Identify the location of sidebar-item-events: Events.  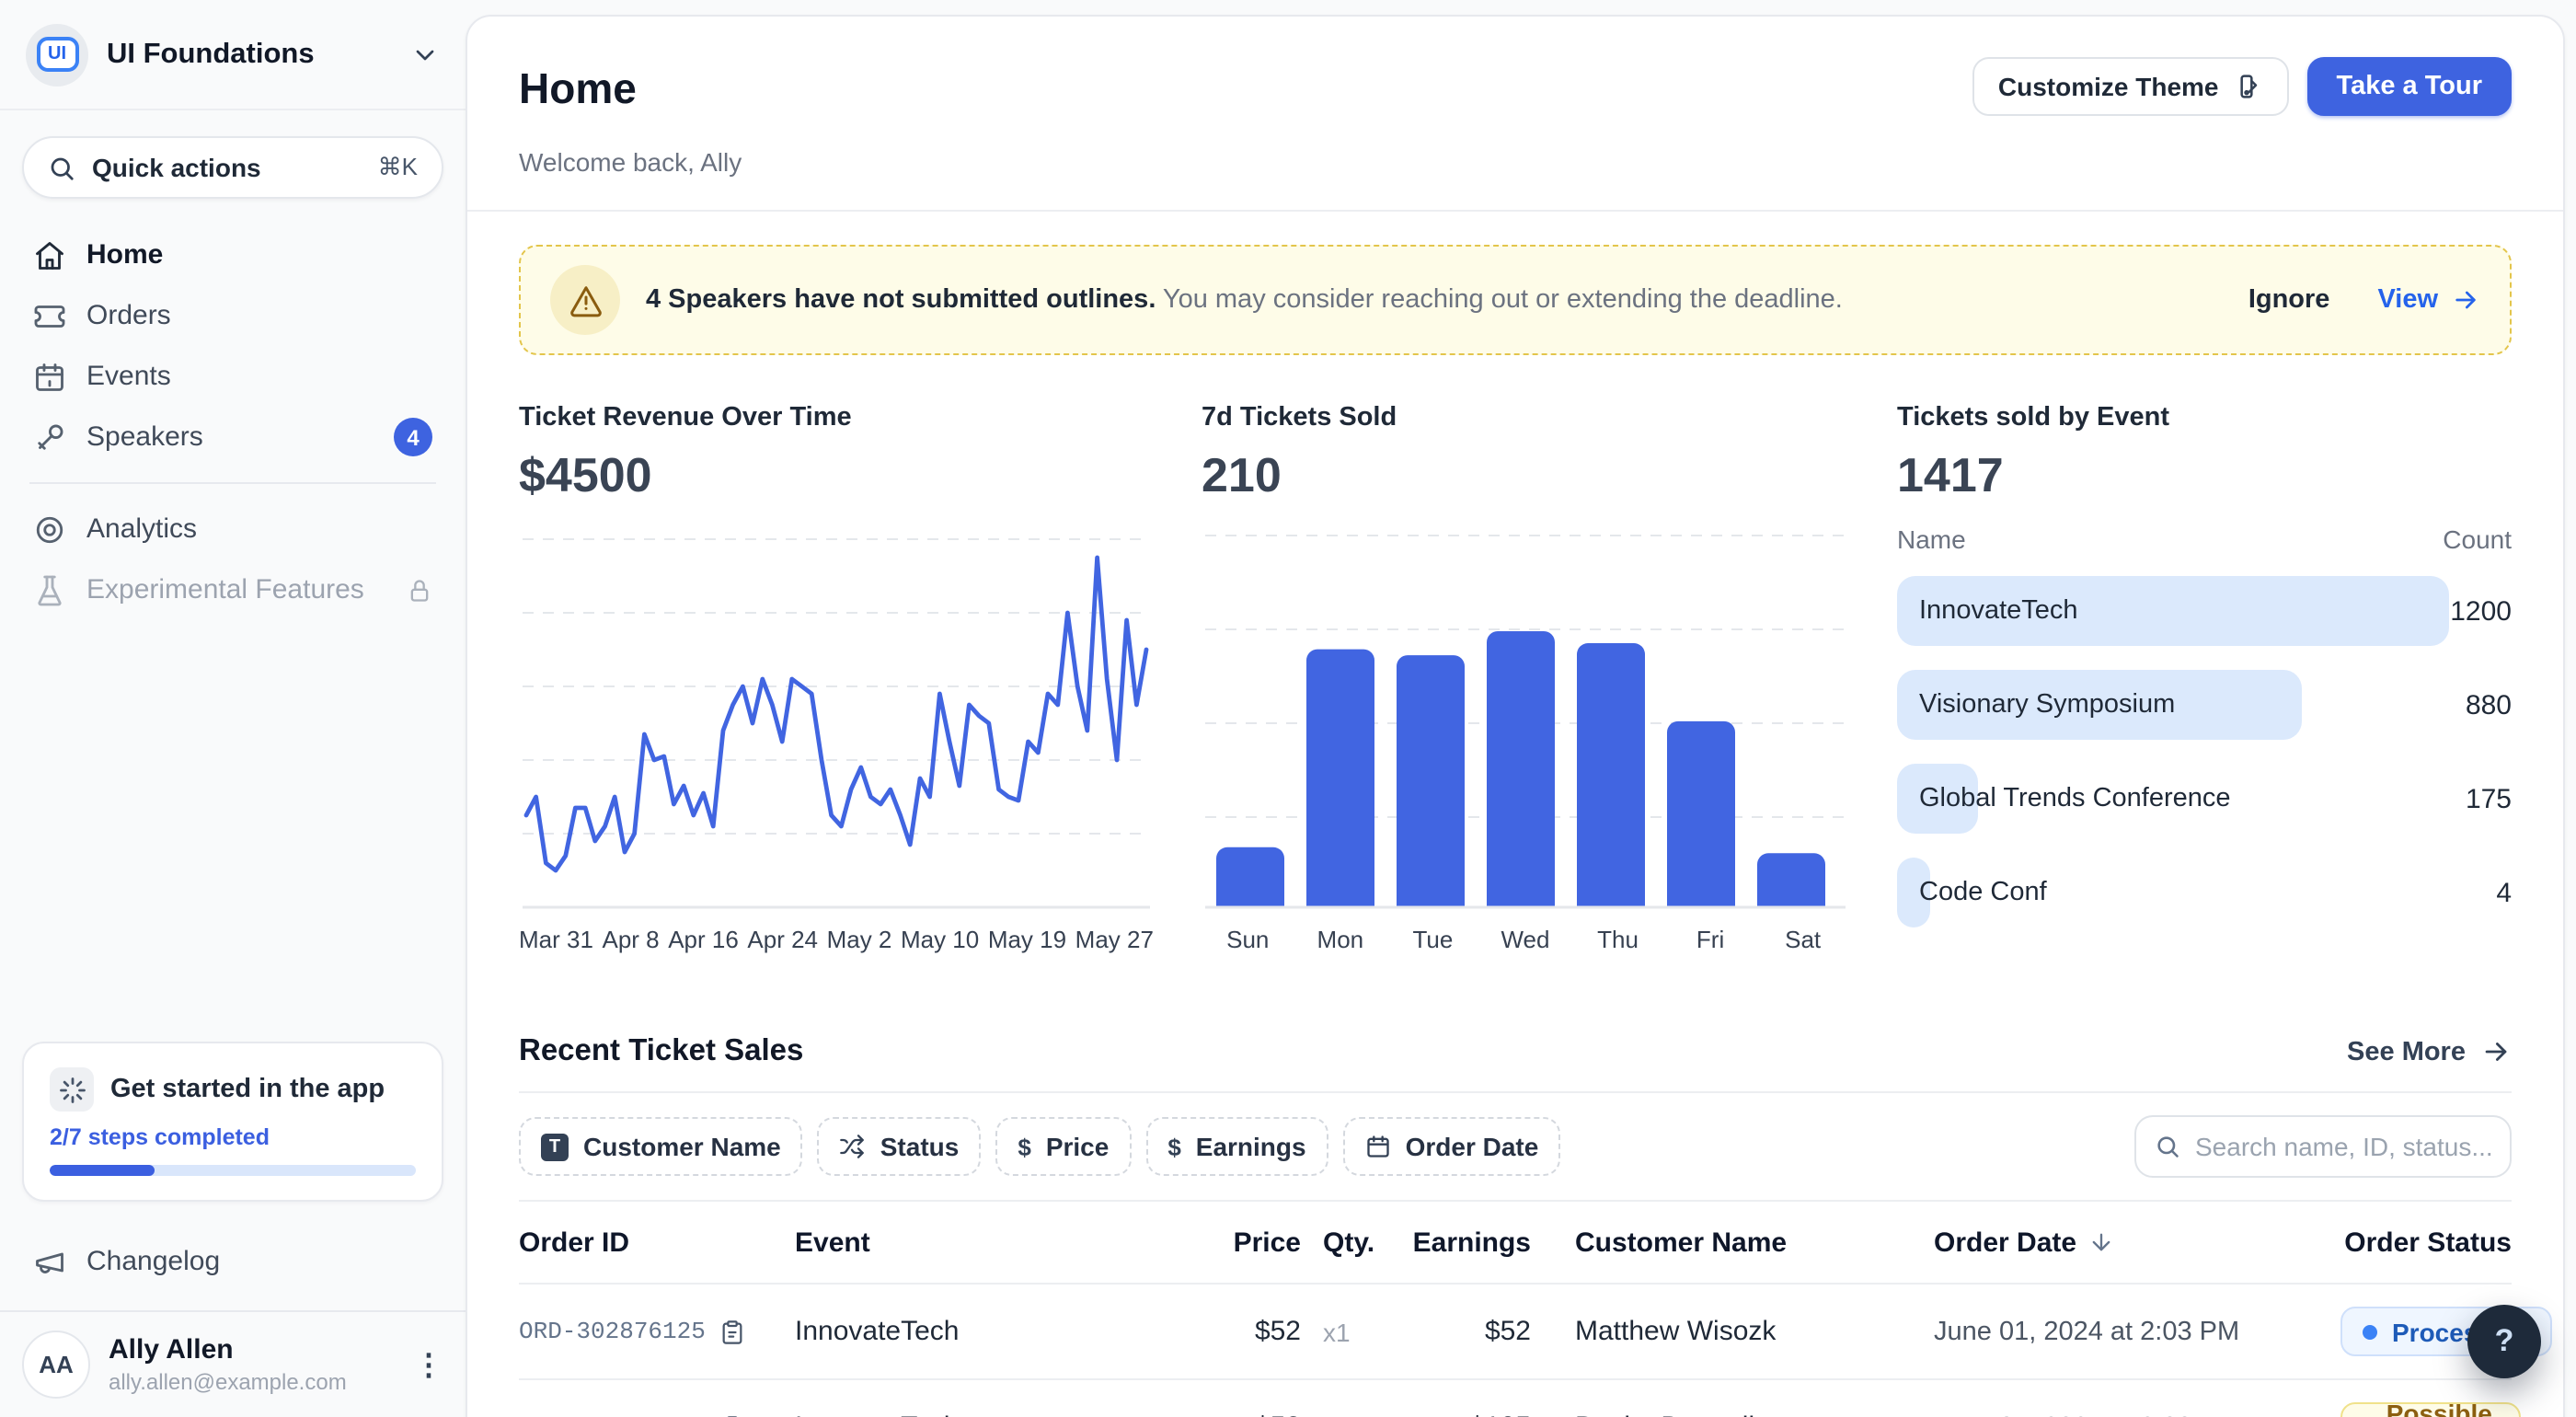
(233, 377).